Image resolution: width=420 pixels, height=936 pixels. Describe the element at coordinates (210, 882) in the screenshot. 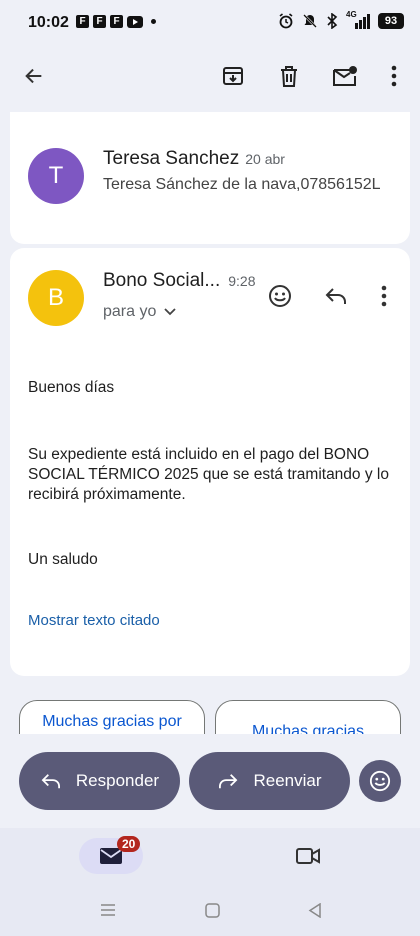

I see `bottom-navigation: 20` at that location.